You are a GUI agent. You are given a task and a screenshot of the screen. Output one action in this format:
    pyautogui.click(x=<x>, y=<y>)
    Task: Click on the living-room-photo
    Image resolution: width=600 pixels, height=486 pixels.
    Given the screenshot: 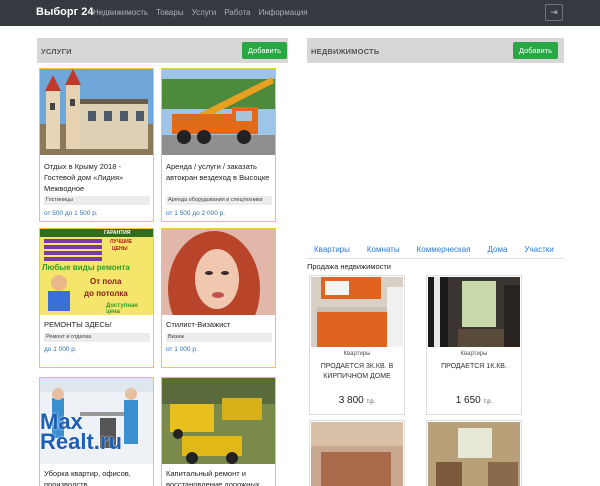 What is the action you would take?
    pyautogui.click(x=474, y=454)
    